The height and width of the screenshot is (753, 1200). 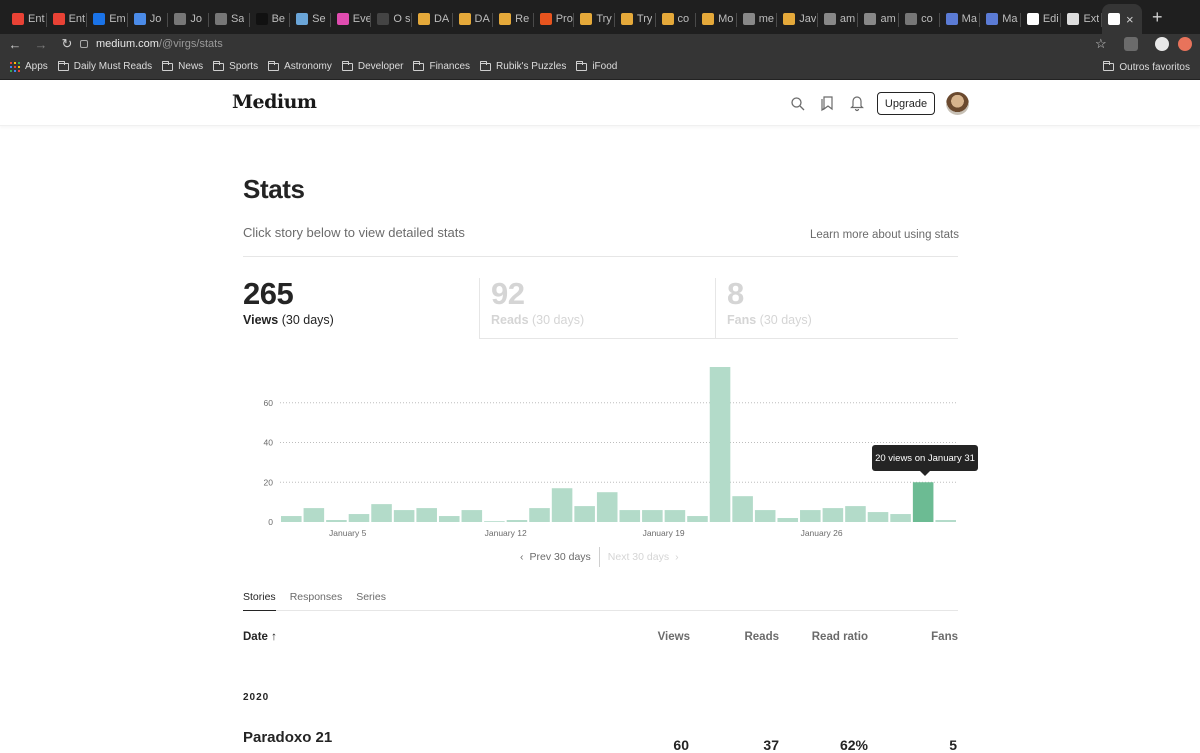 What do you see at coordinates (316, 600) in the screenshot?
I see `tab-responses: Responses` at bounding box center [316, 600].